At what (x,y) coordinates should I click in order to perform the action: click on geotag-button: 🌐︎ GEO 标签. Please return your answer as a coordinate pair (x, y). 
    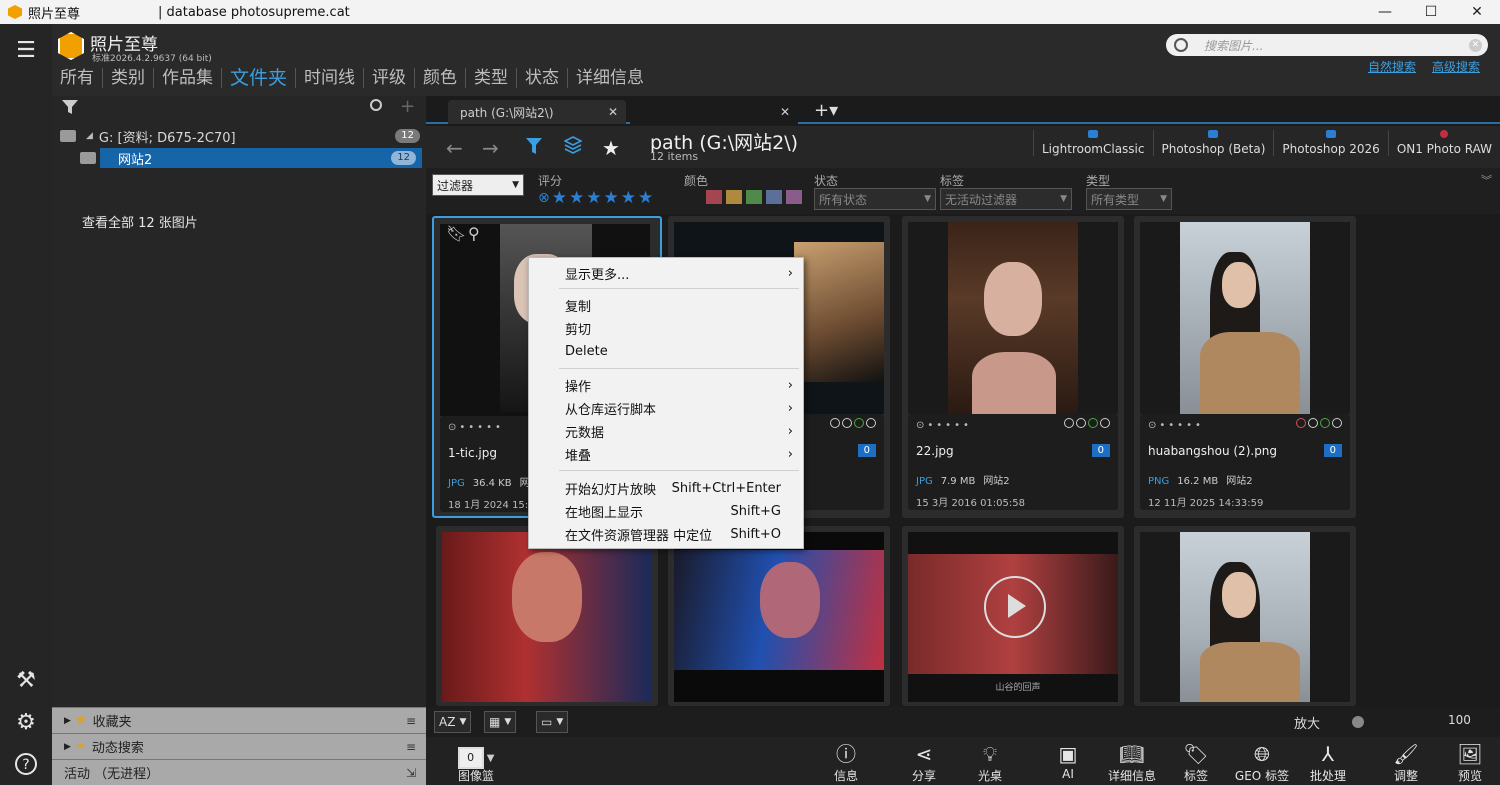
    Looking at the image, I should click on (1262, 762).